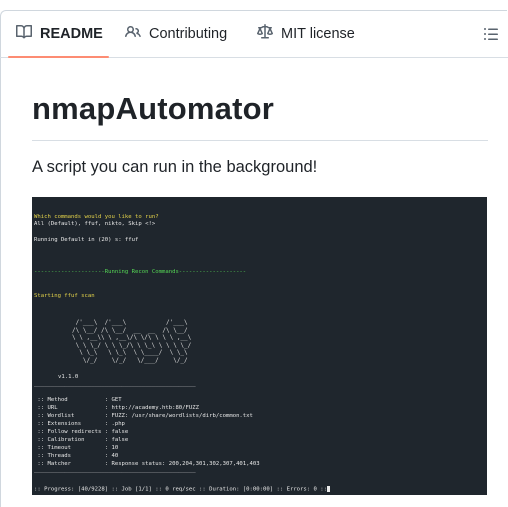 Image resolution: width=508 pixels, height=507 pixels. Describe the element at coordinates (269, 33) in the screenshot. I see `law-icon` at that location.